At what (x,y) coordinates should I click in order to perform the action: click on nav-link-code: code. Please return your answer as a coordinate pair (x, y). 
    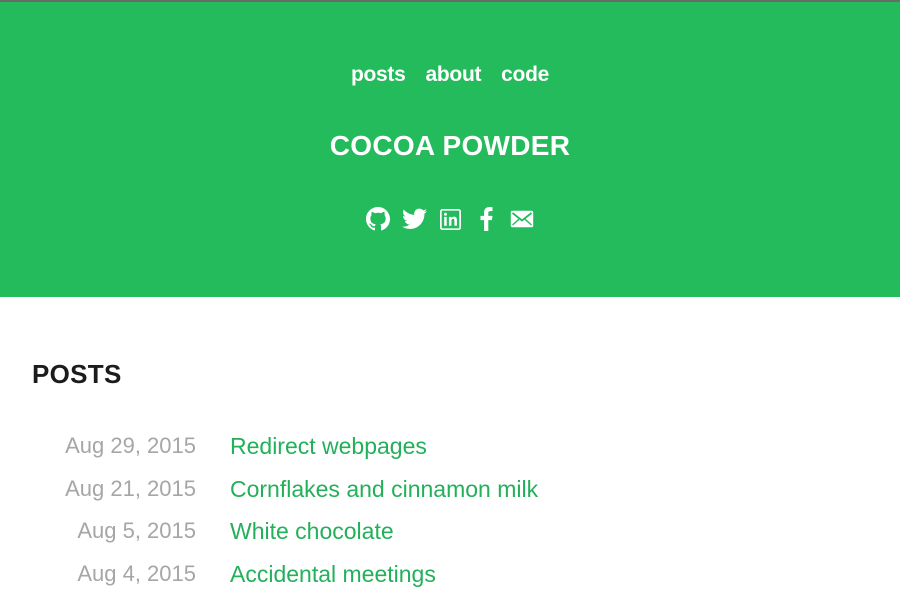
    Looking at the image, I should click on (525, 75).